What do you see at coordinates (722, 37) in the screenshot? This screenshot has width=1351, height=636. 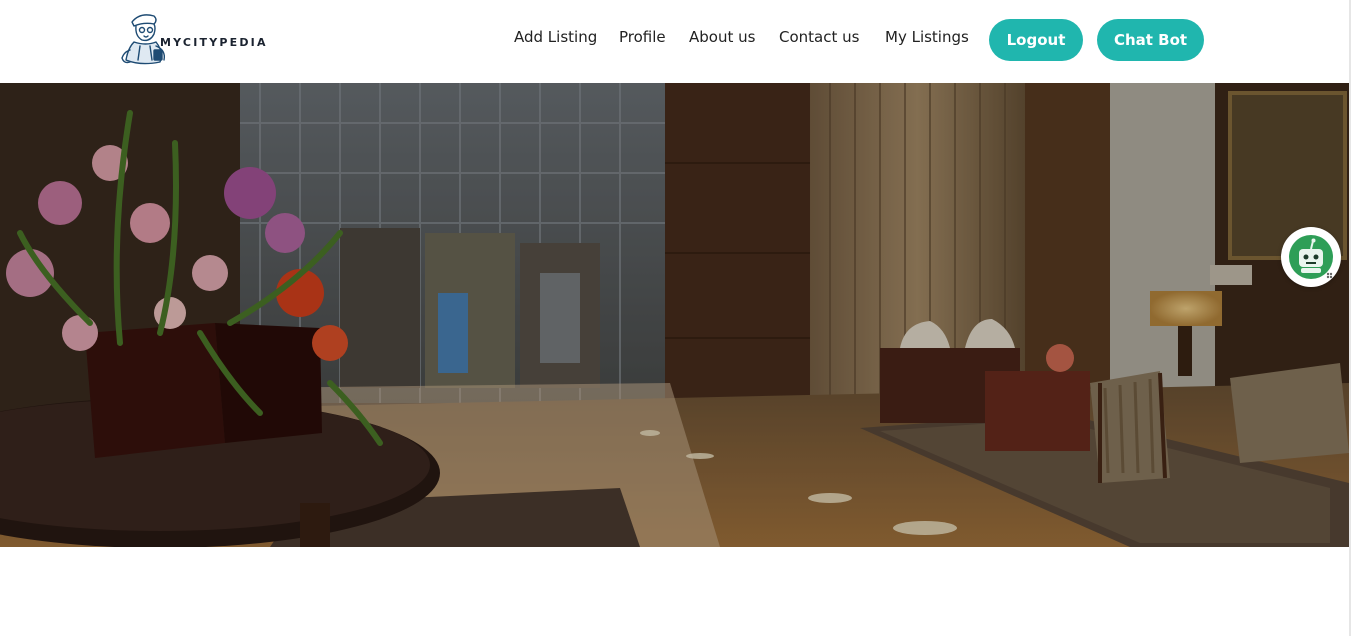 I see `nav-about-us: About us` at bounding box center [722, 37].